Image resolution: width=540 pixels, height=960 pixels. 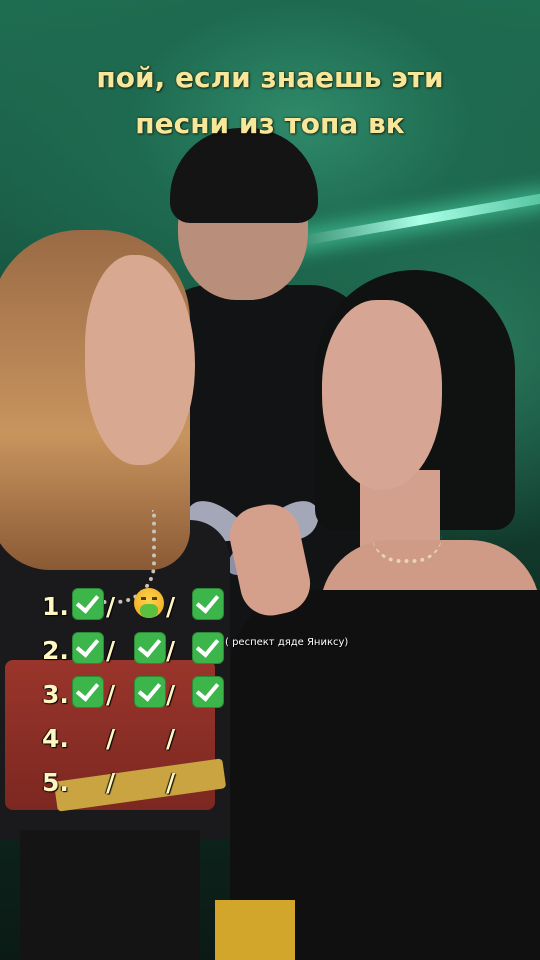 What do you see at coordinates (150, 604) in the screenshot?
I see `nauseated-face-icon` at bounding box center [150, 604].